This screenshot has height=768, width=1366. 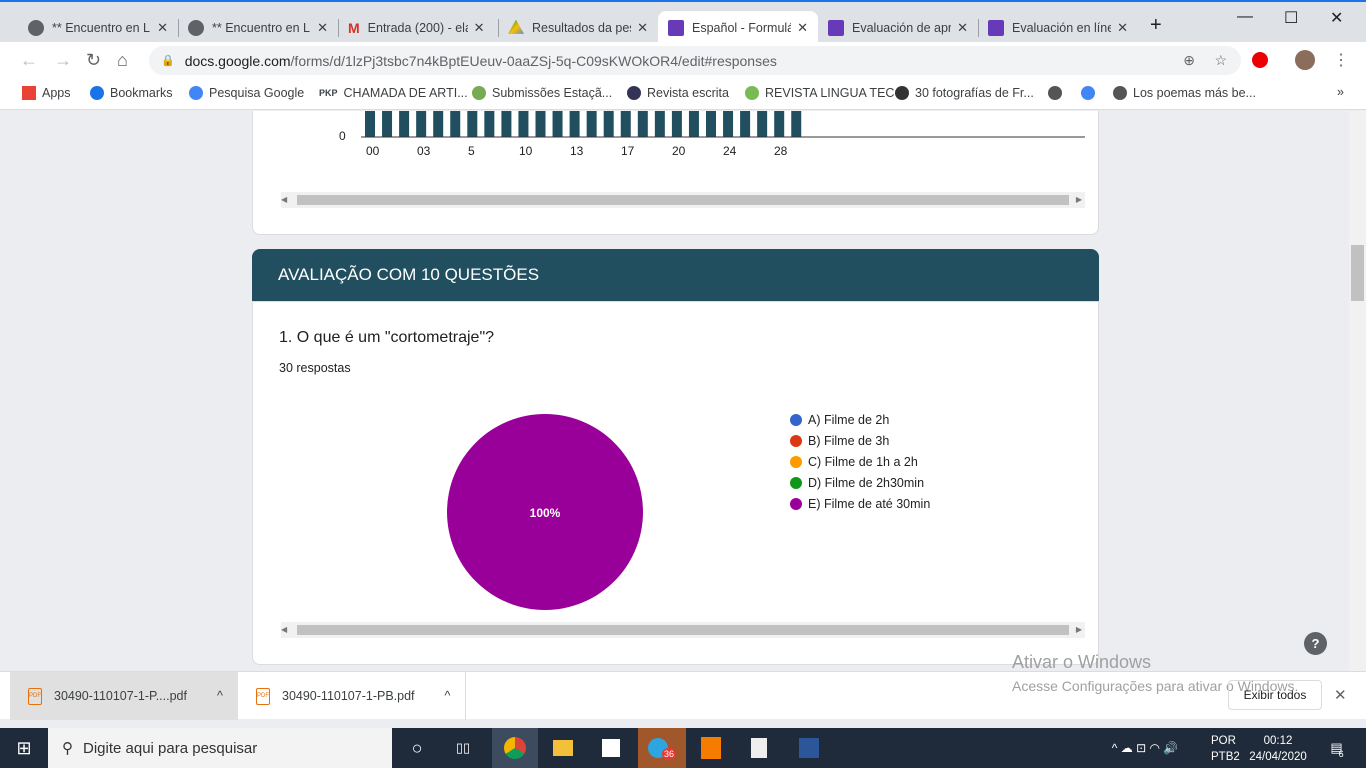 I want to click on adblock-icon, so click(x=1260, y=60).